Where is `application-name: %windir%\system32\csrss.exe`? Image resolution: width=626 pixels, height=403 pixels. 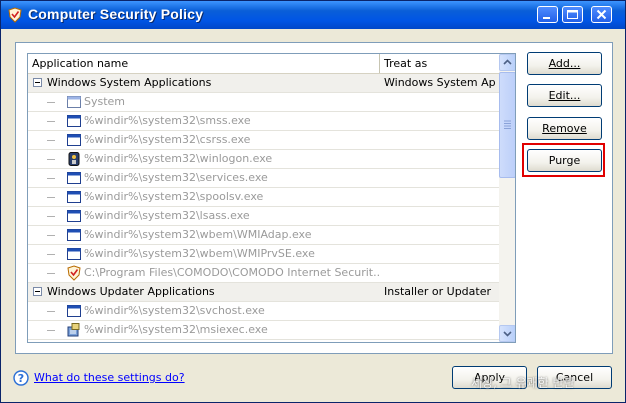
application-name: %windir%\system32\csrss.exe is located at coordinates (167, 139).